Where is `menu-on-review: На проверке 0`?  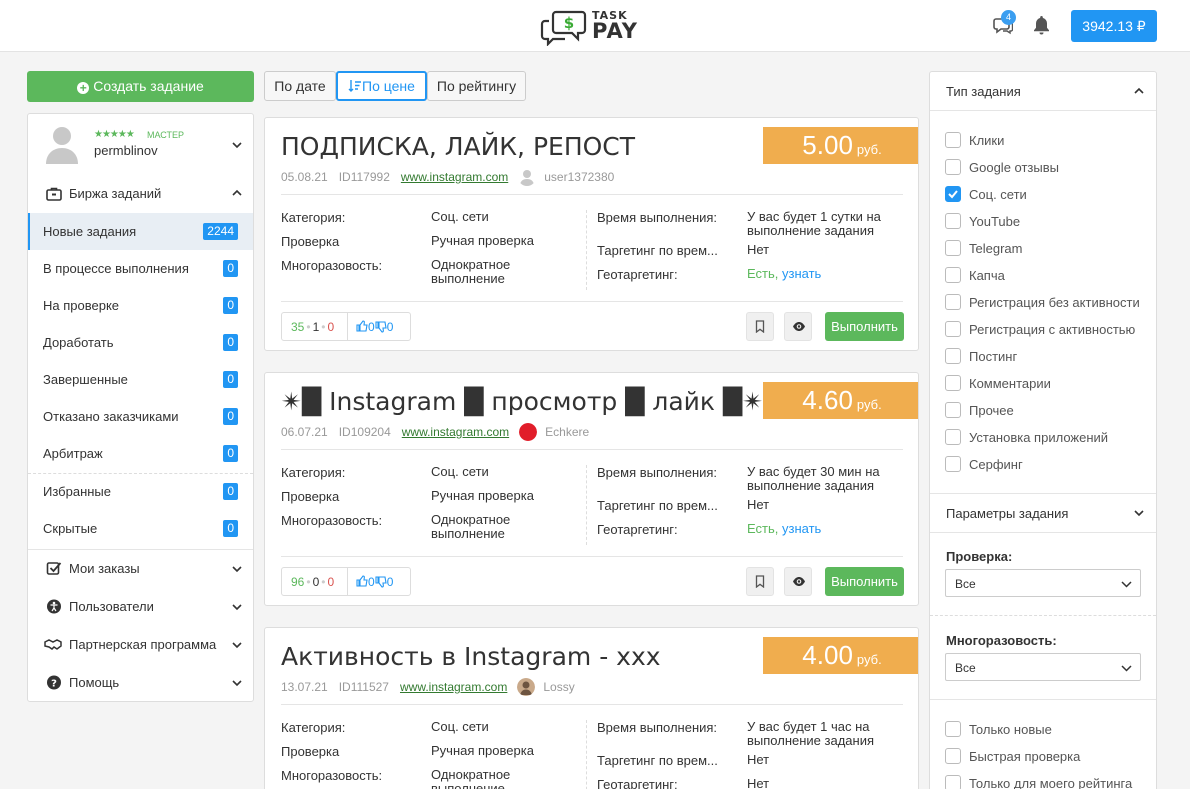
menu-on-review: На проверке 0 is located at coordinates (140, 305).